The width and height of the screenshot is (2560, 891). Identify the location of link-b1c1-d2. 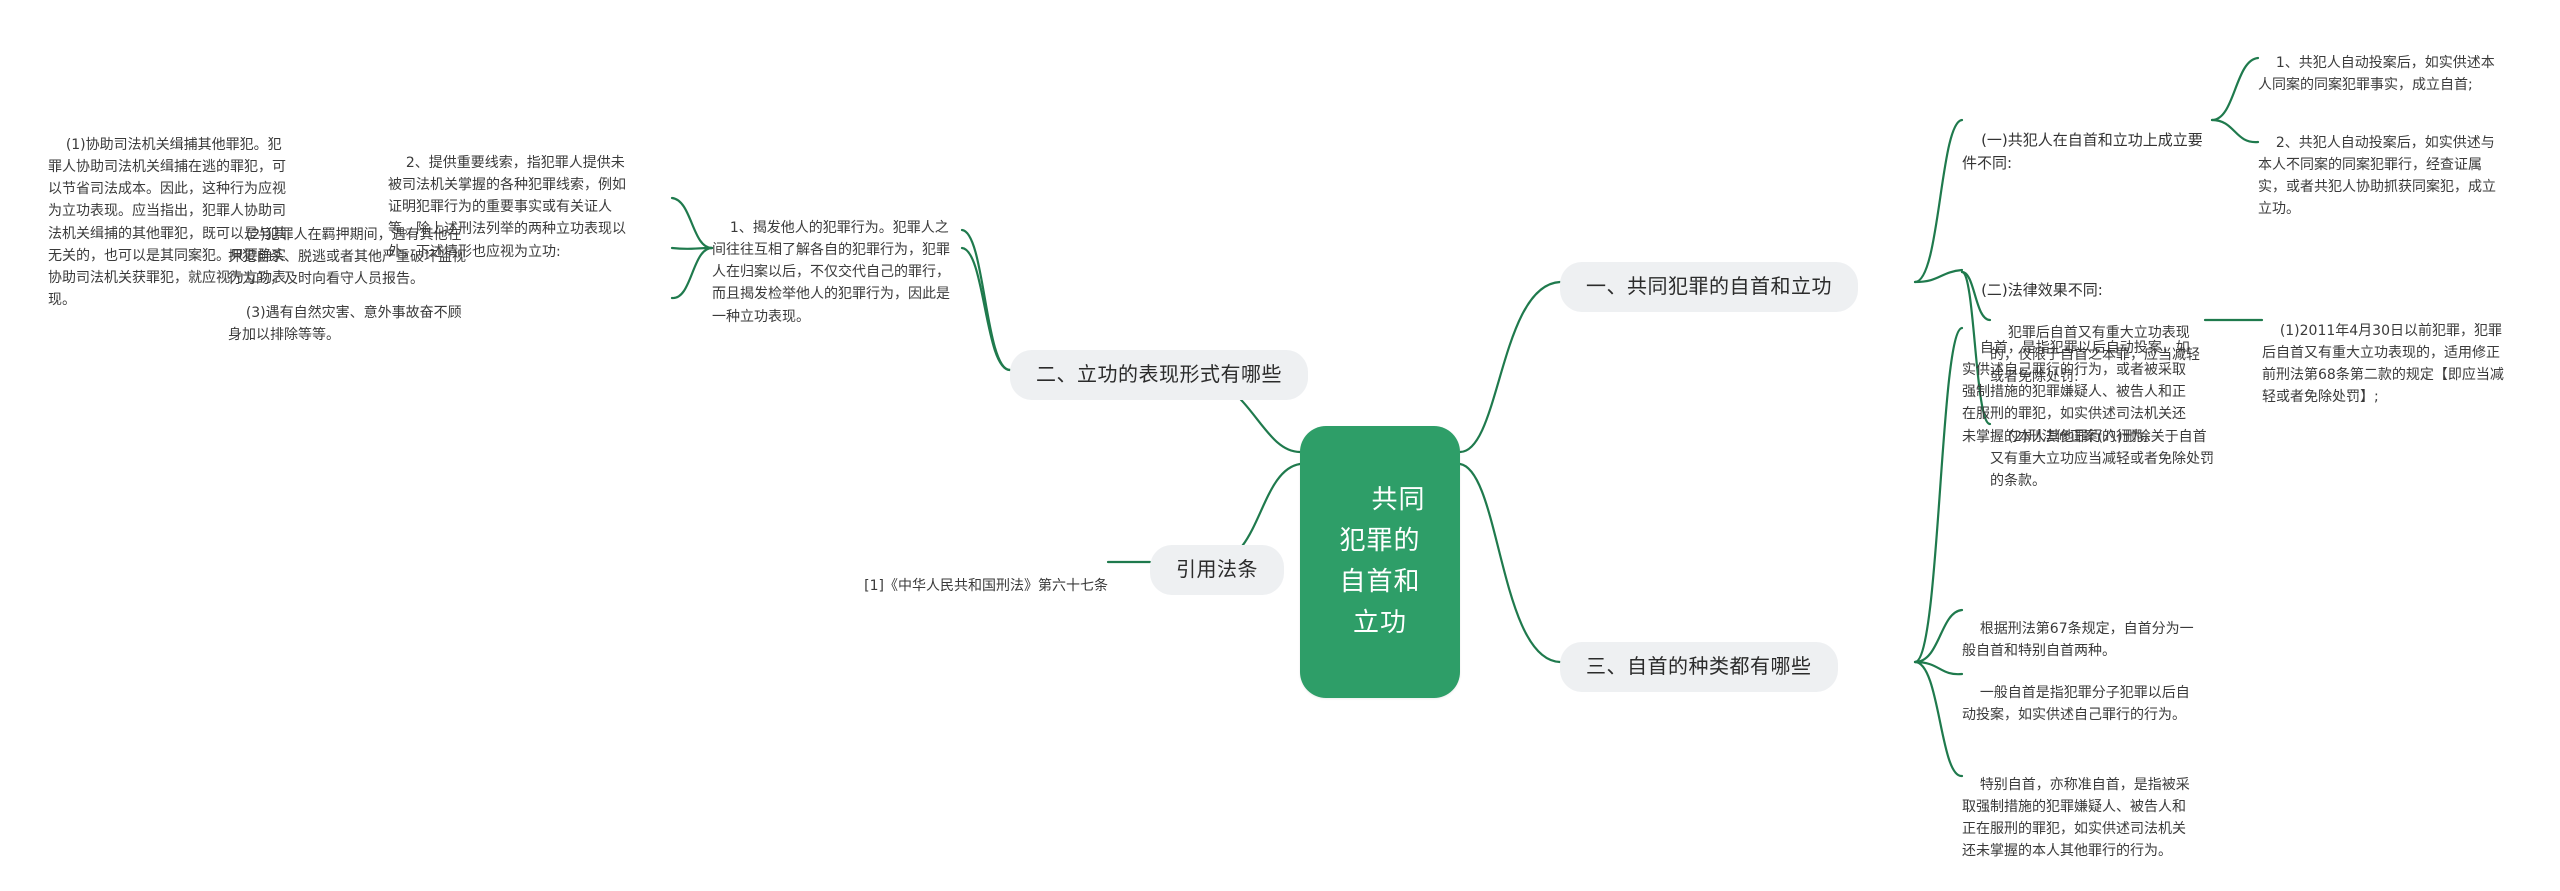
(2235, 131).